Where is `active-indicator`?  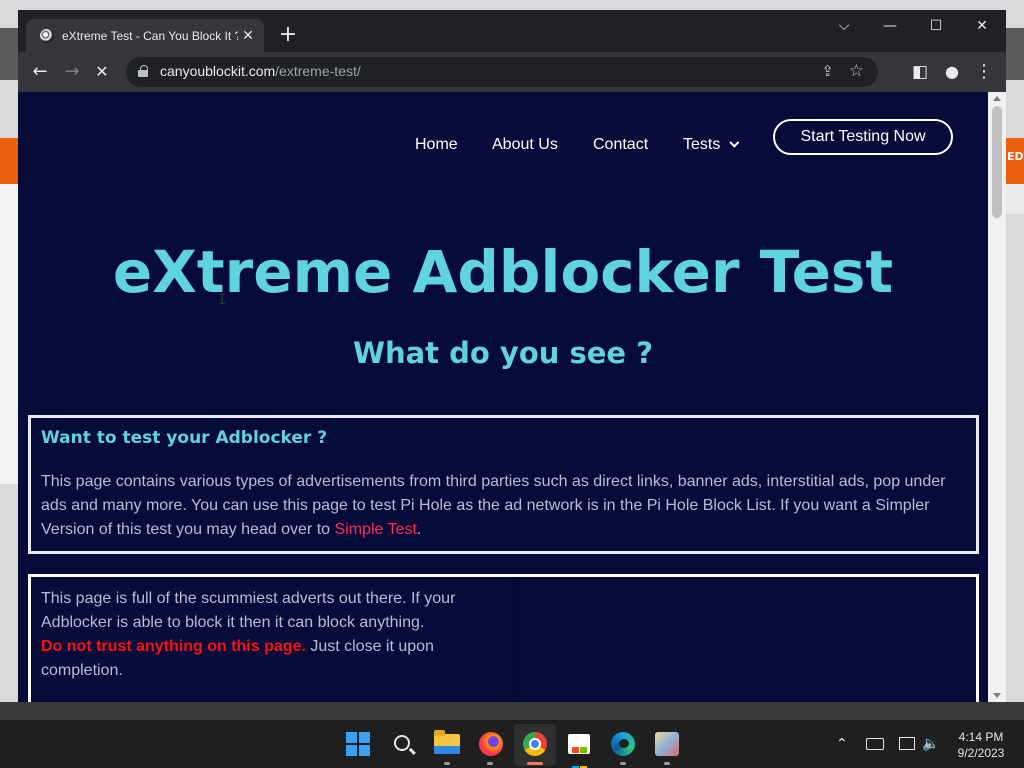 active-indicator is located at coordinates (535, 763).